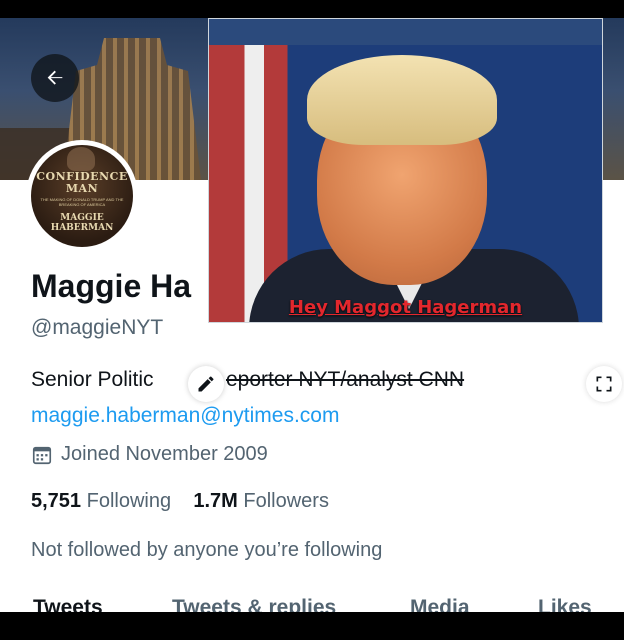  What do you see at coordinates (286, 501) in the screenshot?
I see `followers-label: Followers` at bounding box center [286, 501].